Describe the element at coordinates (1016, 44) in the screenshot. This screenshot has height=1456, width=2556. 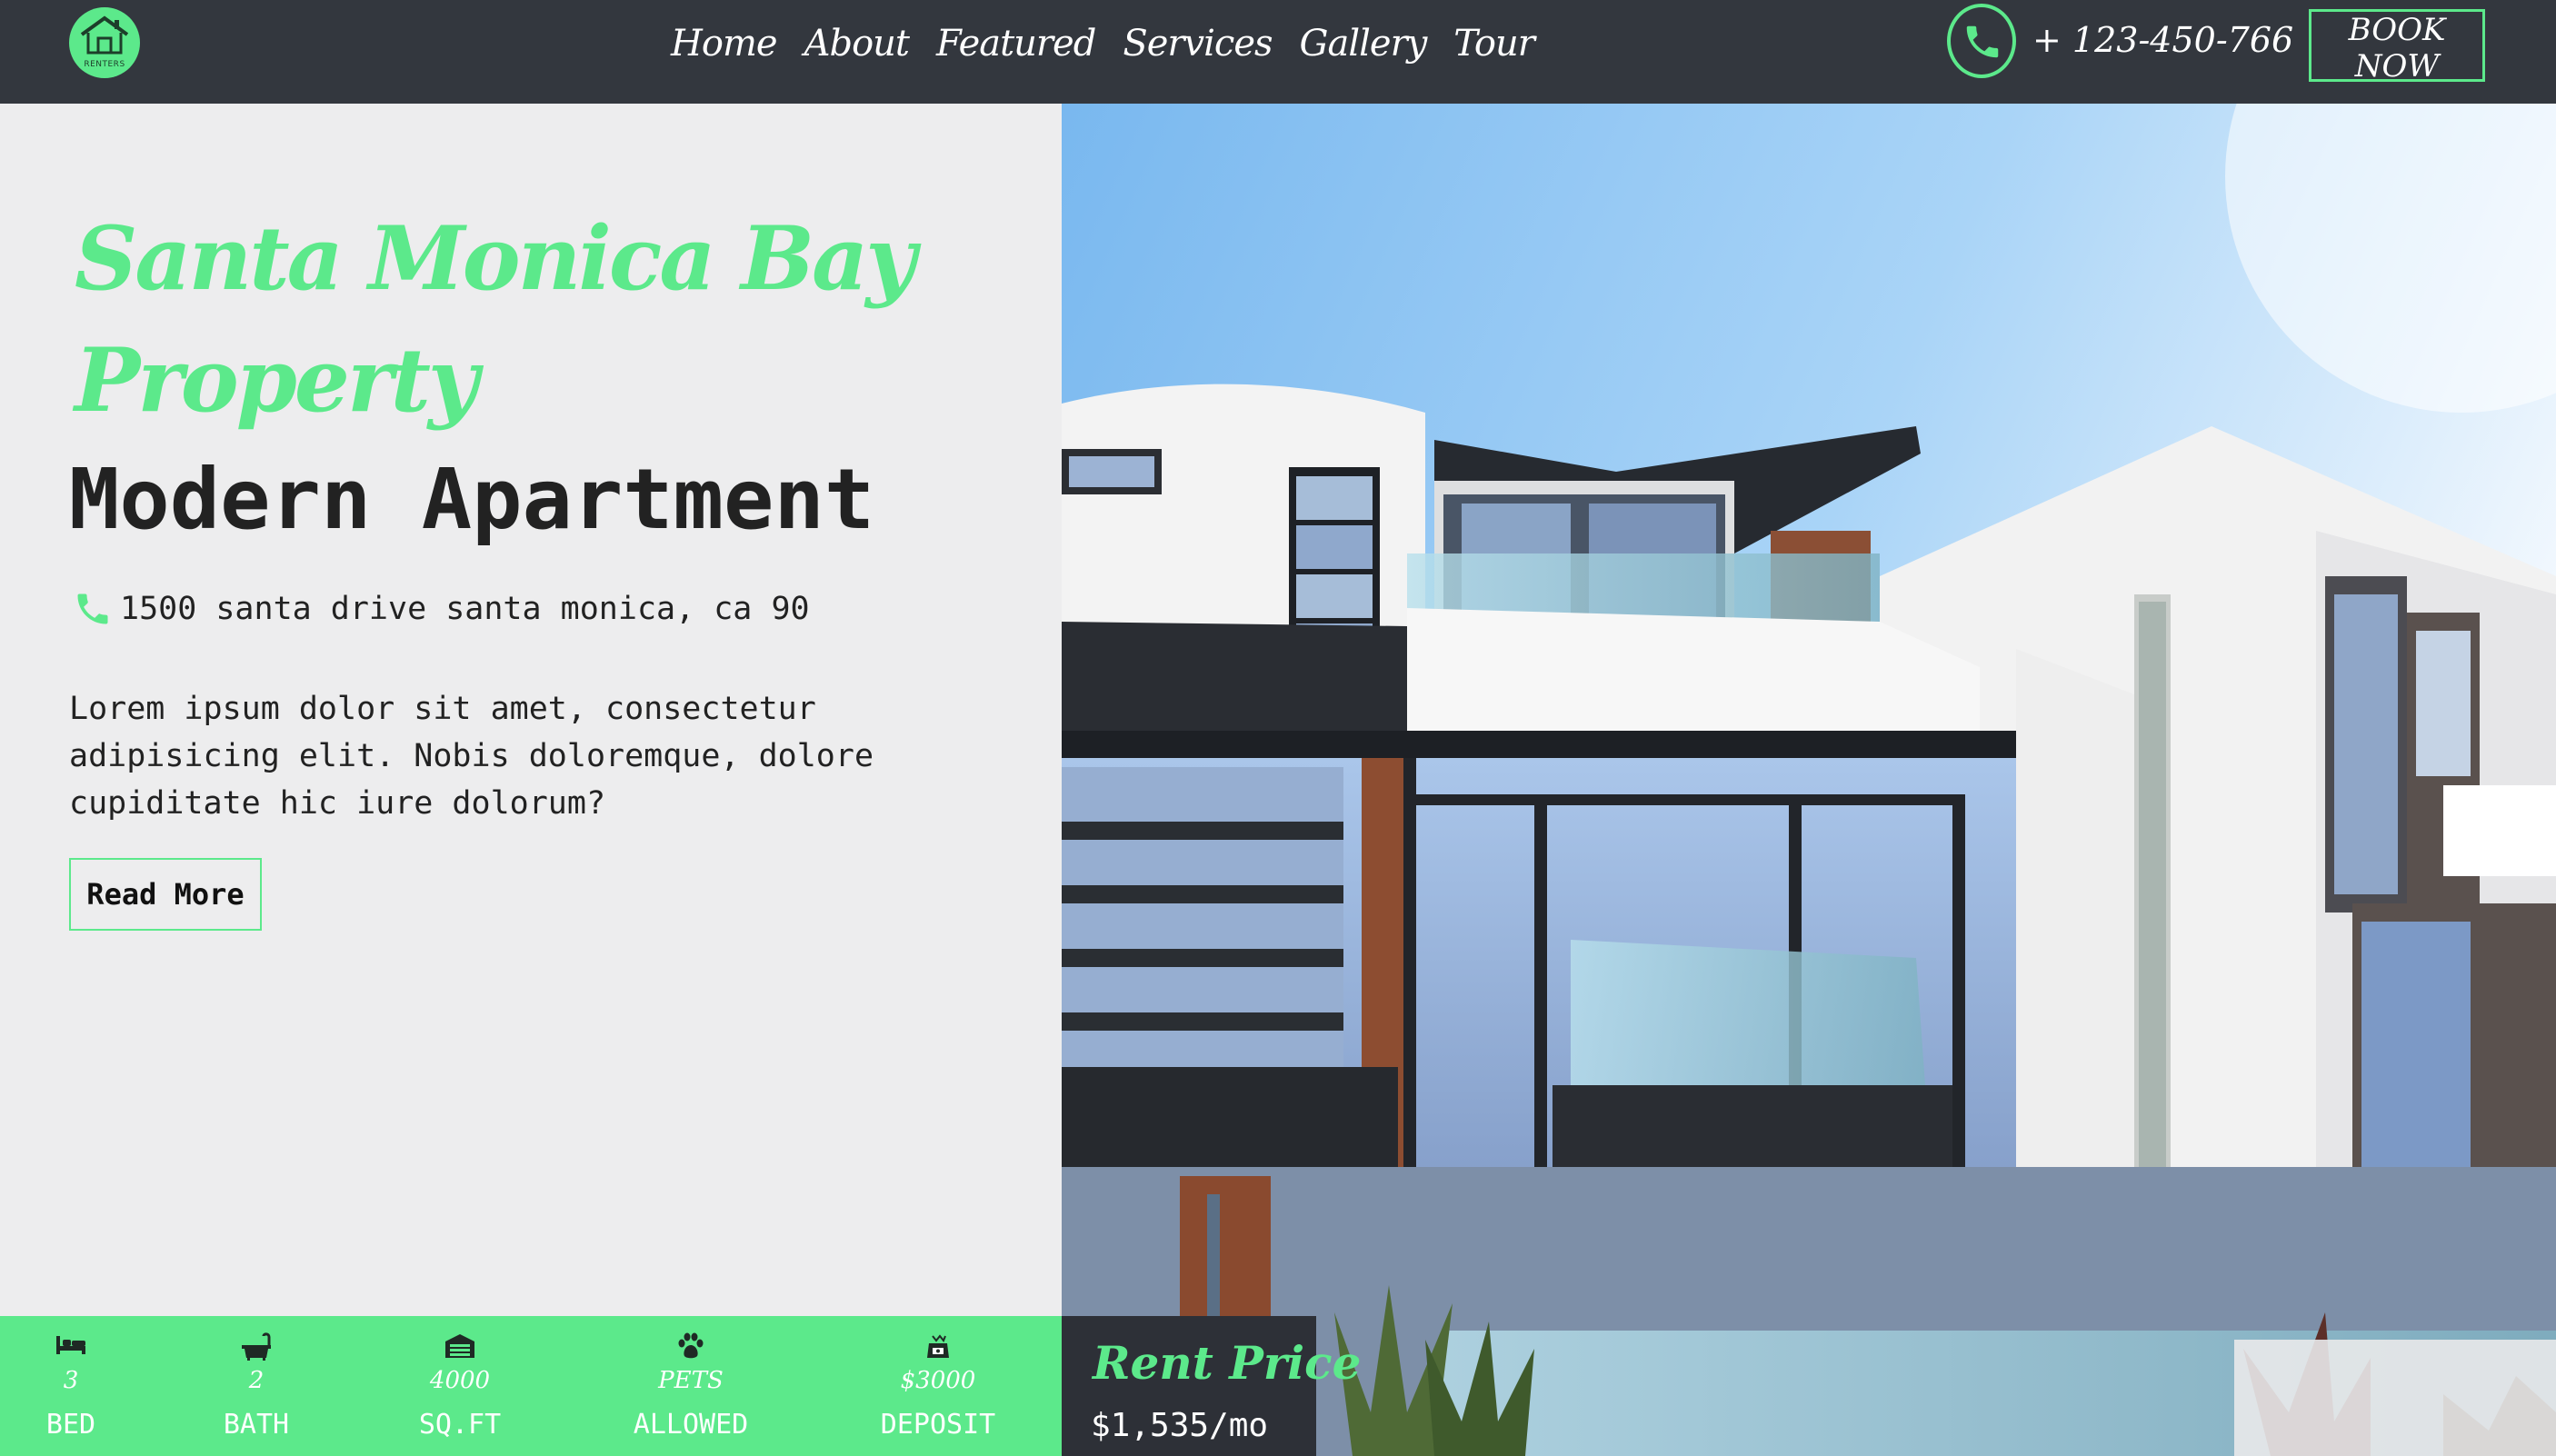
I see `nav-link-featured: Featured` at that location.